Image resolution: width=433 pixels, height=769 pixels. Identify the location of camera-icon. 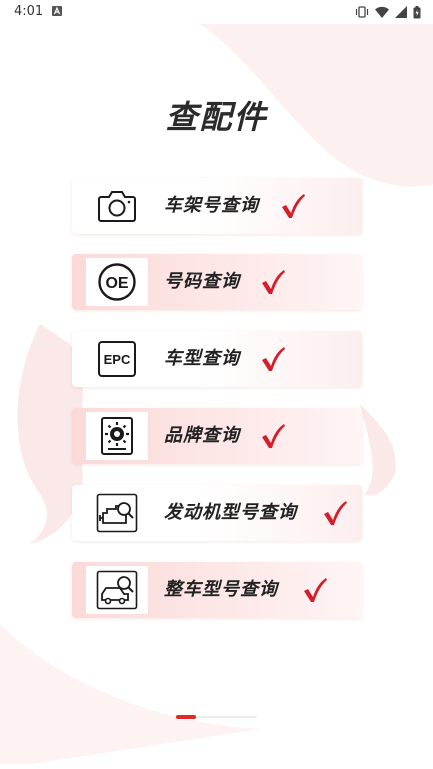
(117, 206).